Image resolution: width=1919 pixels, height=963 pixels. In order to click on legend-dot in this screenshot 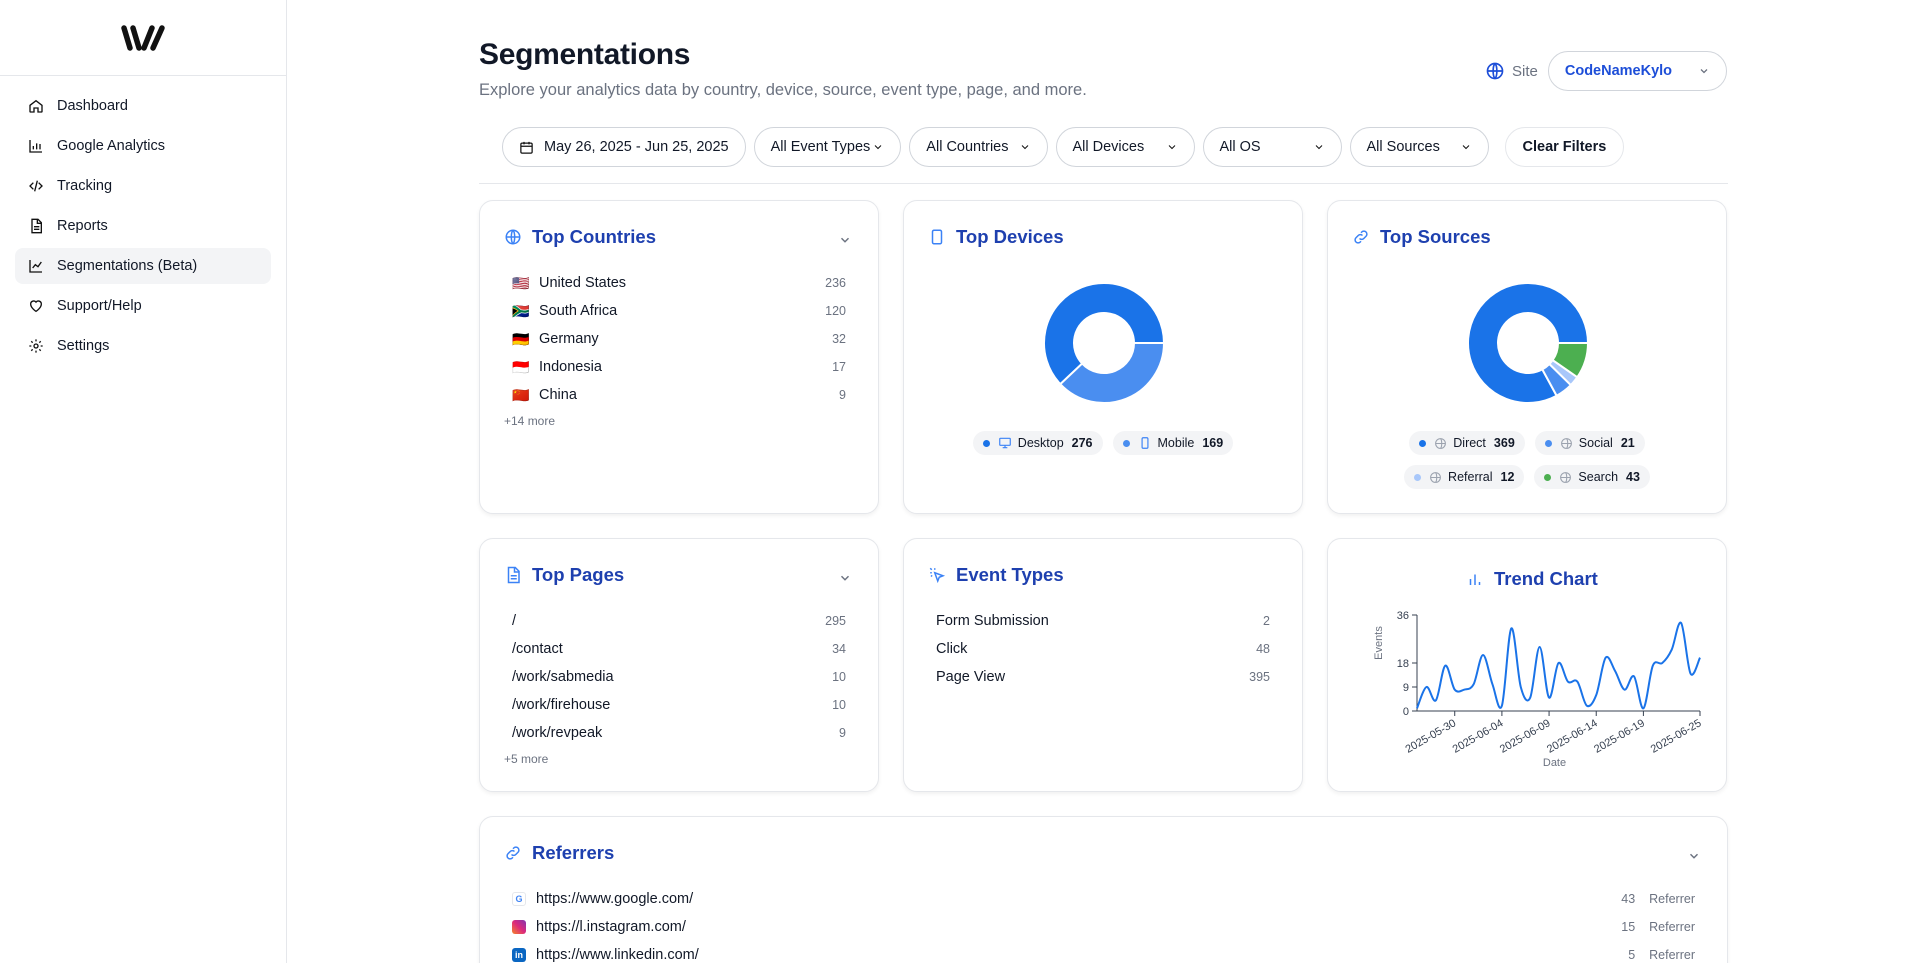, I will do `click(1548, 443)`.